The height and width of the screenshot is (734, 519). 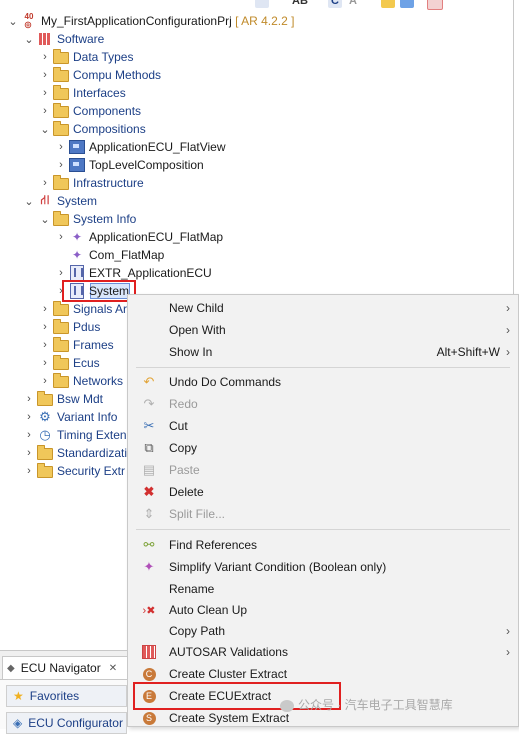 I want to click on menu-cut: ✂ Cut, so click(x=323, y=426).